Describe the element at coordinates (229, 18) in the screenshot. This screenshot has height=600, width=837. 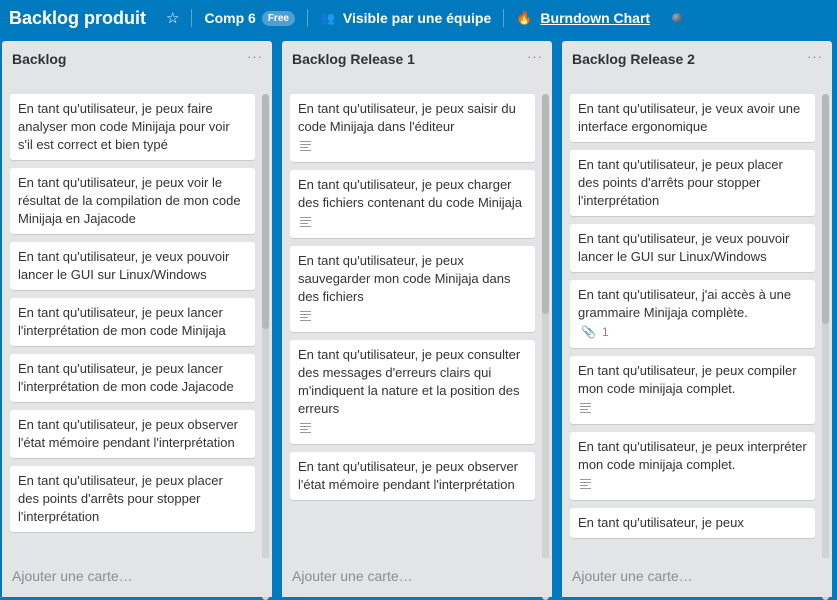
I see `team-name: Comp 6` at that location.